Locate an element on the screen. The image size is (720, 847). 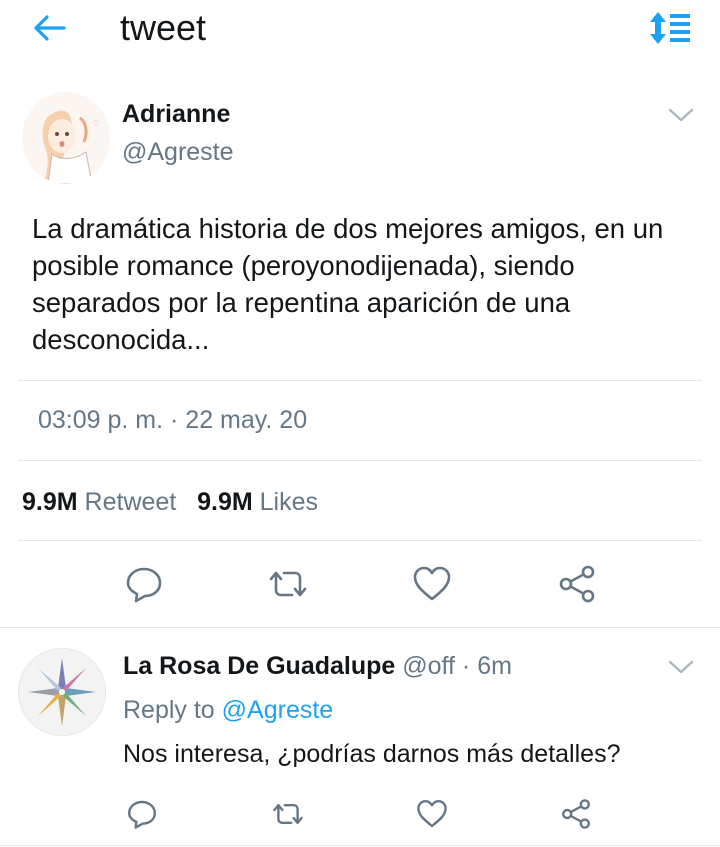
reply-chevron-down-icon is located at coordinates (681, 667).